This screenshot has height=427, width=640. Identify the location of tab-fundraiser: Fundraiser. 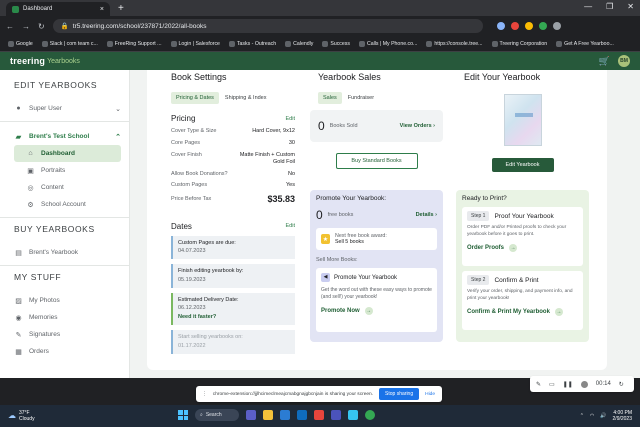
(361, 98).